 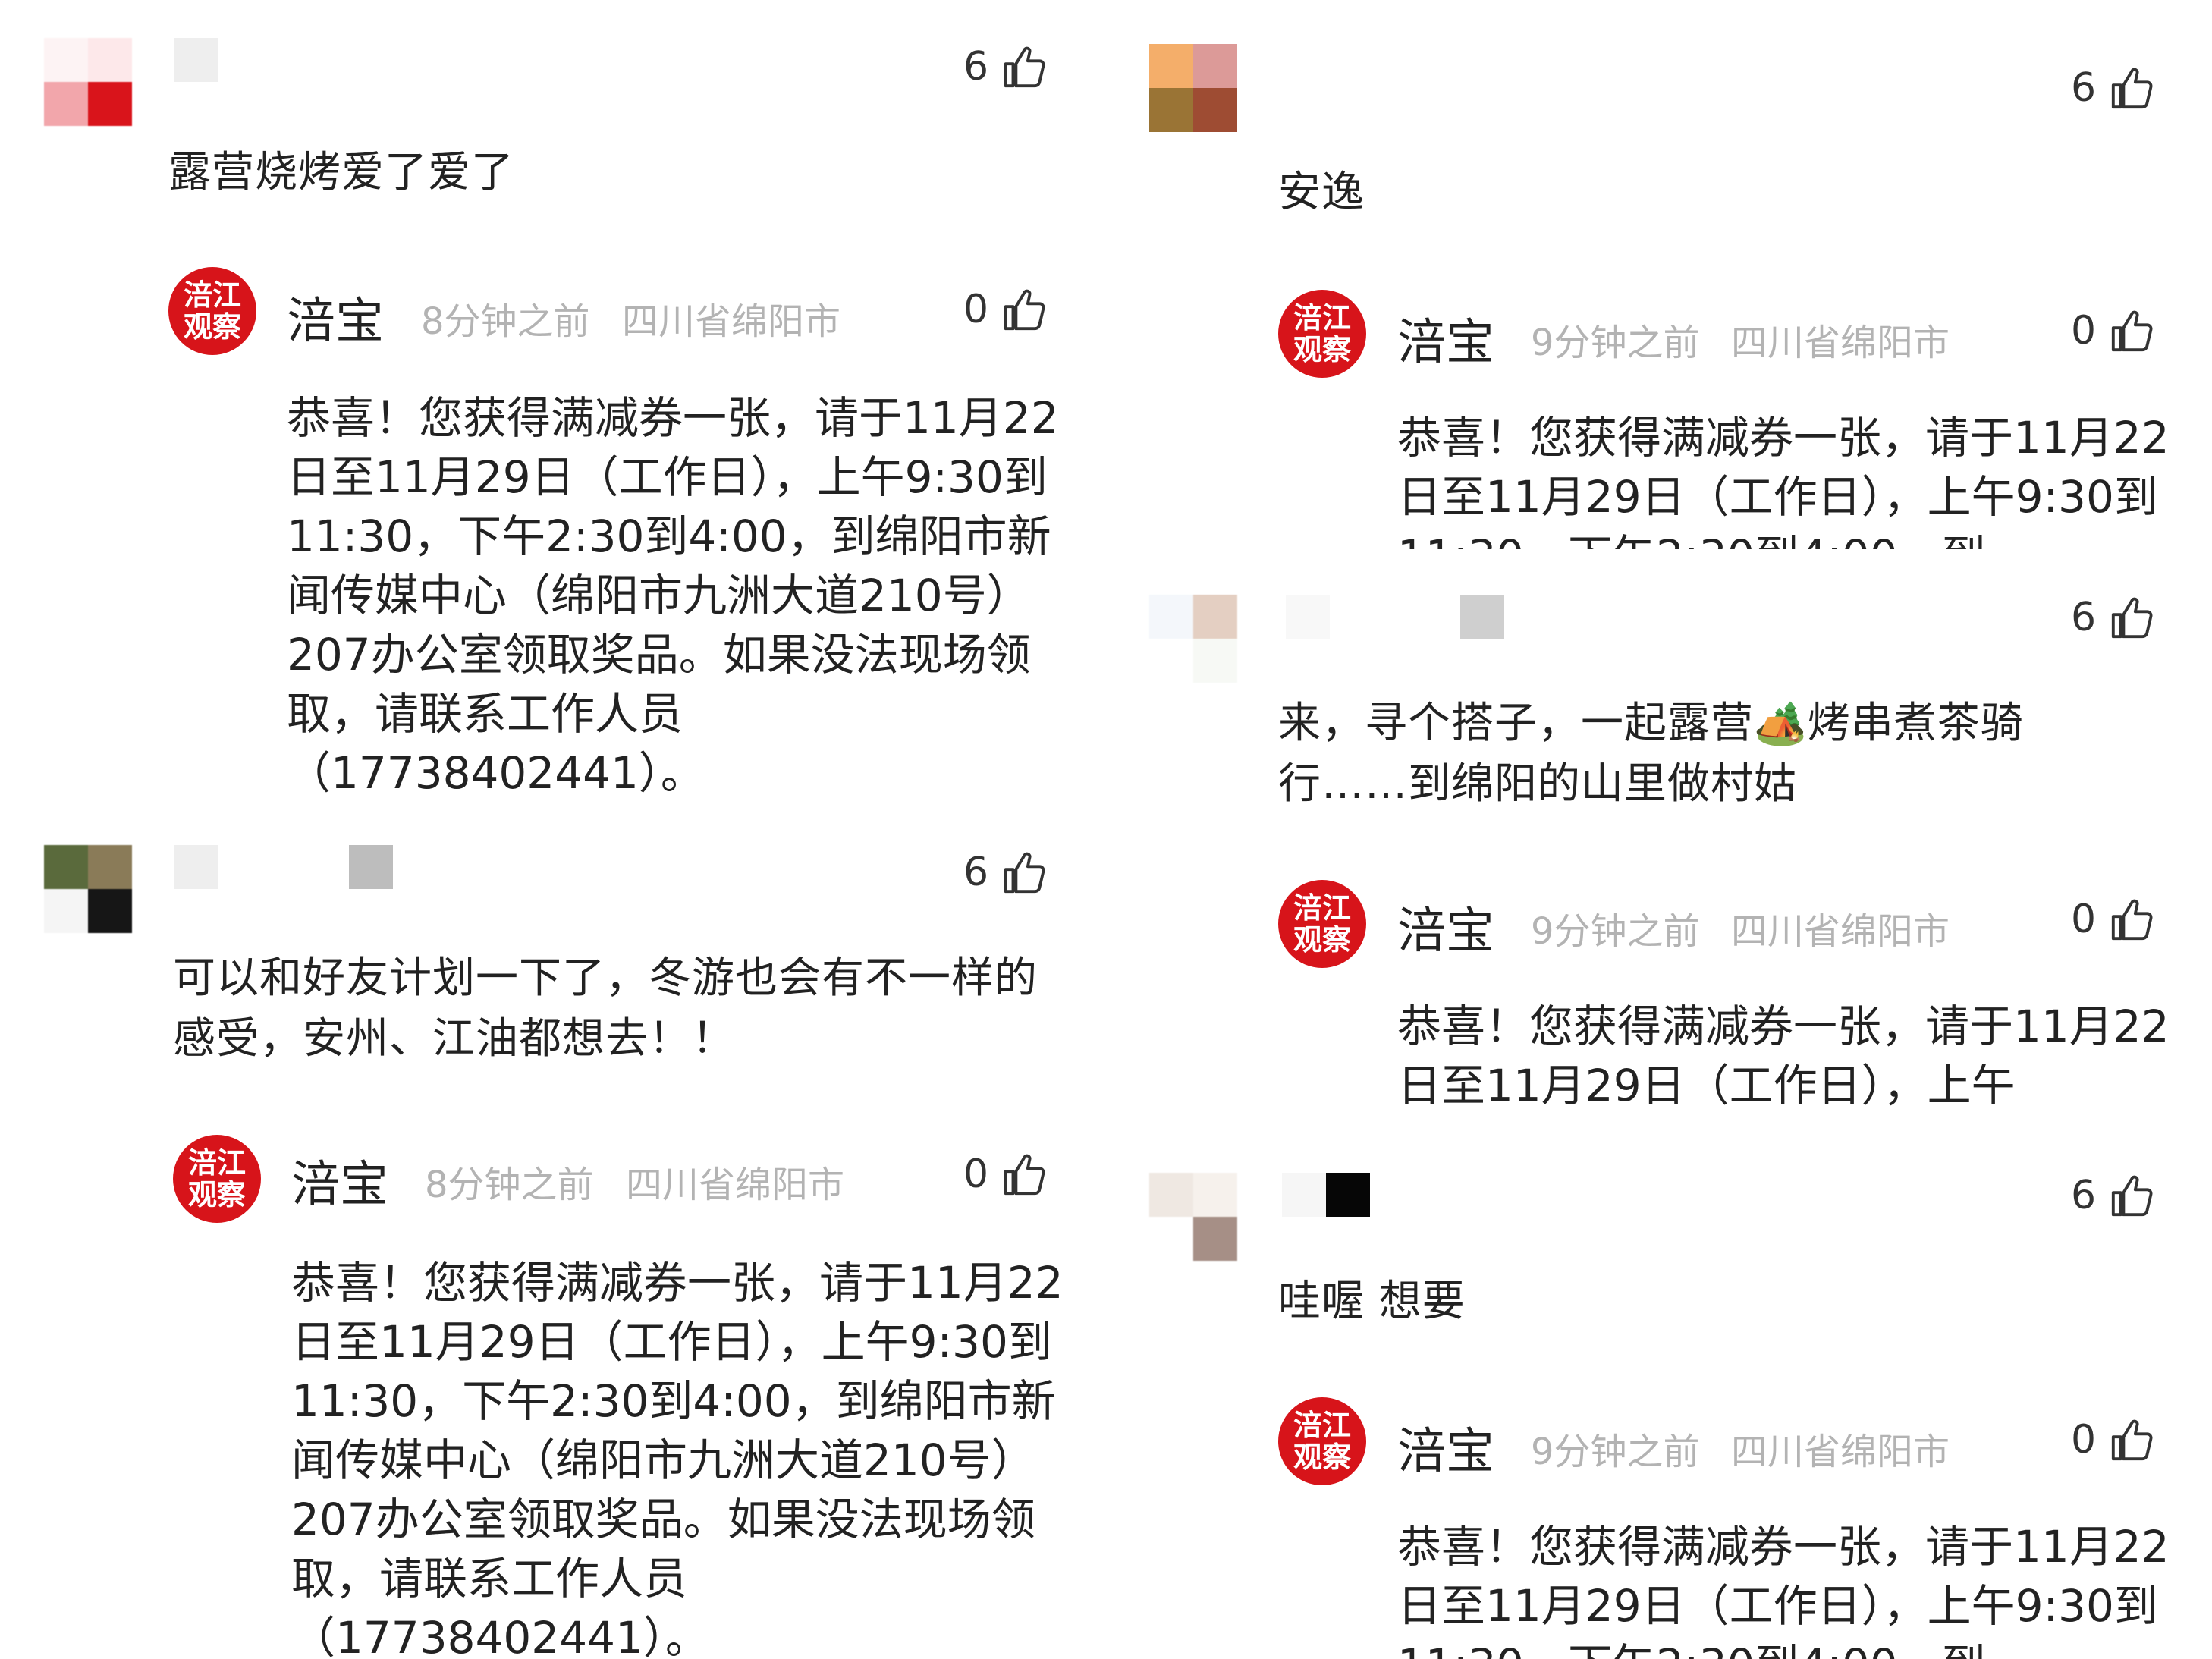 I want to click on comment-text: 可以和好友计划一下了，冬游也会有不一样的感受，安州、江油都想去！！, so click(x=605, y=1009).